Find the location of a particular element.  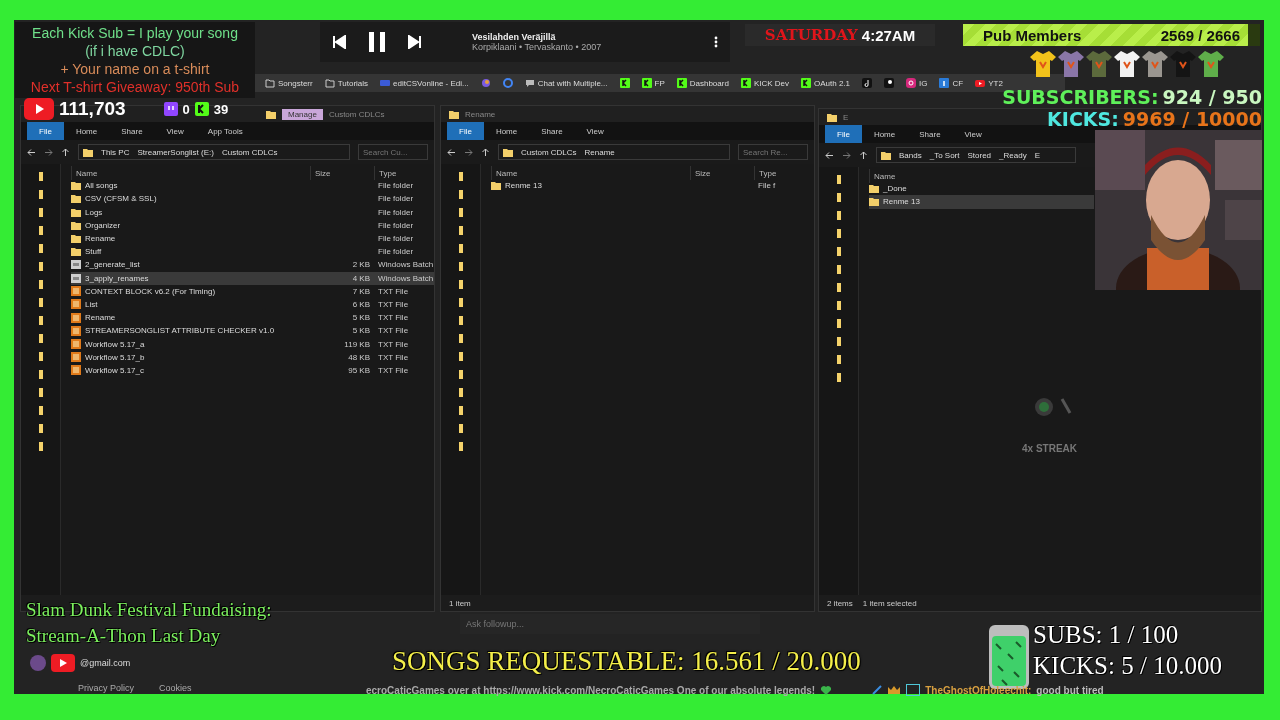

file-size: 48 KB is located at coordinates (359, 357).